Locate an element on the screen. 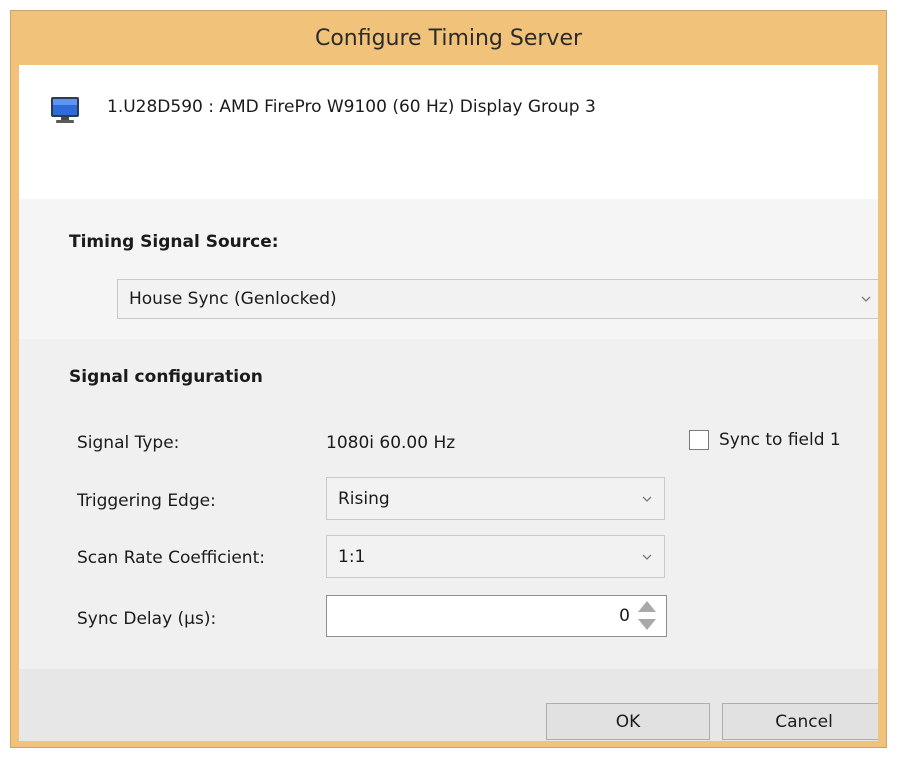  signal-type-label: Signal Type: is located at coordinates (128, 443).